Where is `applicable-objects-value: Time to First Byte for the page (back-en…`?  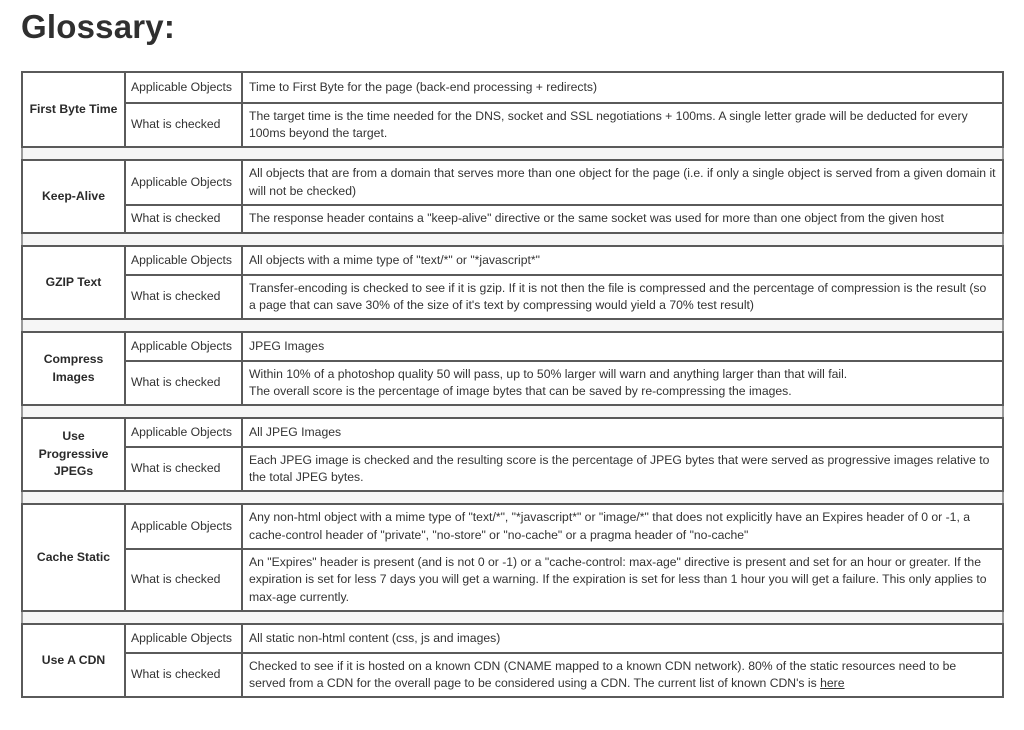
applicable-objects-value: Time to First Byte for the page (back-en… is located at coordinates (622, 87).